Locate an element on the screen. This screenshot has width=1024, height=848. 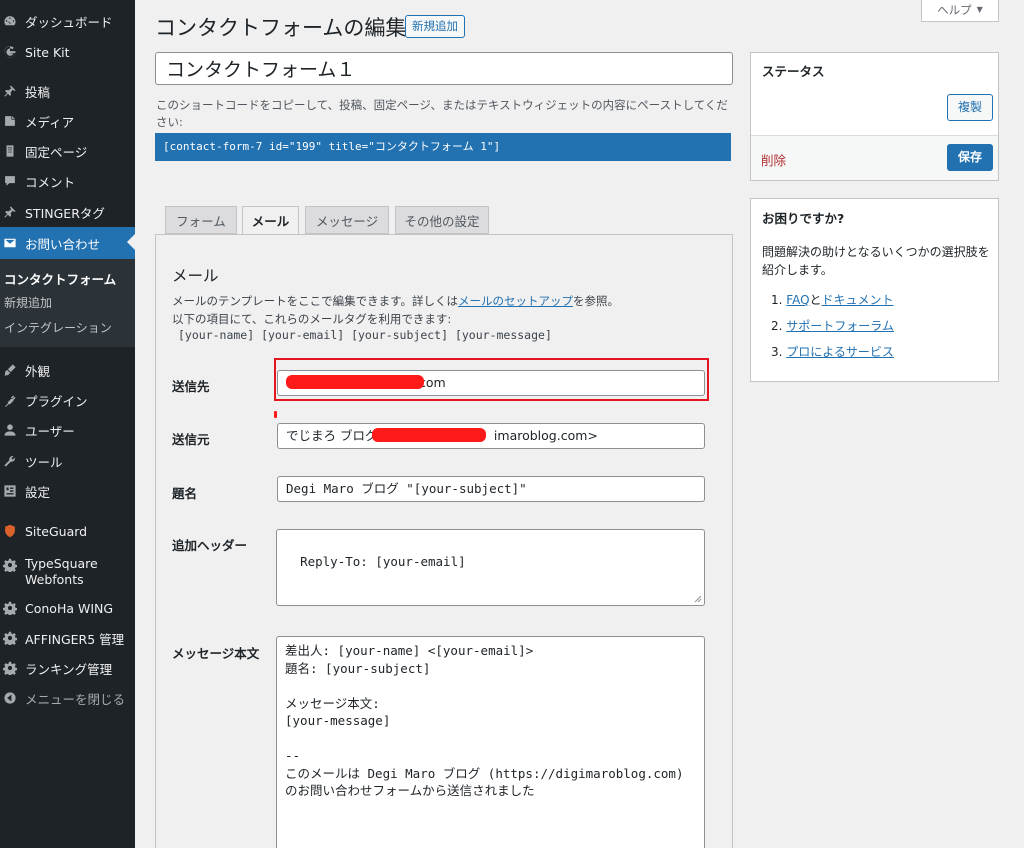
brush-icon is located at coordinates (10, 370).